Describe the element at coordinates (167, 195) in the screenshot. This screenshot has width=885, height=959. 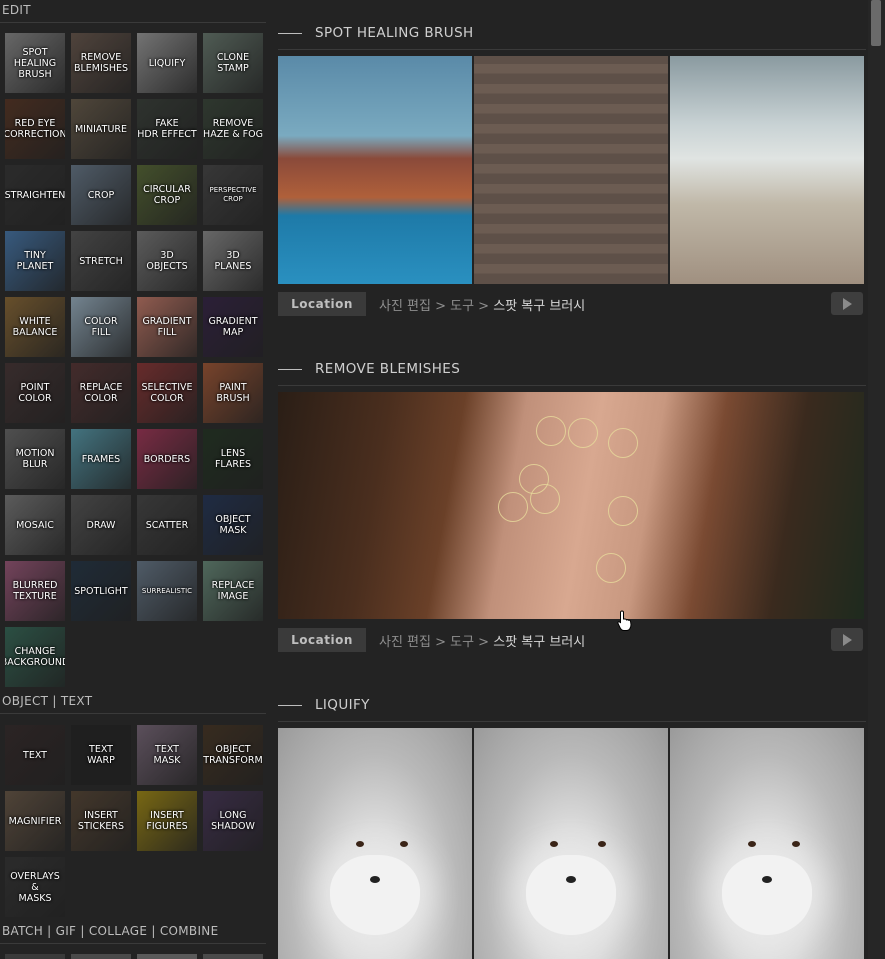
I see `tool-tile-circular-crop: CIRCULAR CROP` at that location.